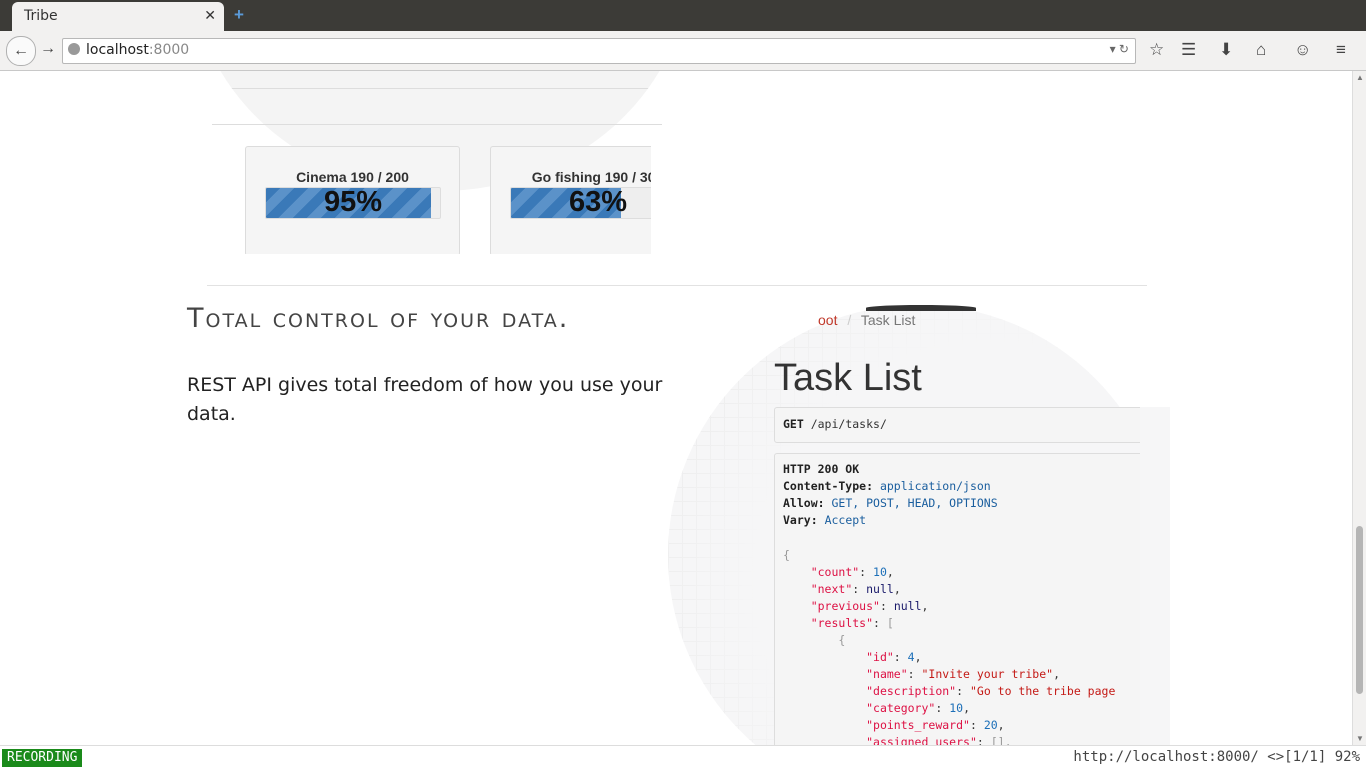 The width and height of the screenshot is (1366, 769). I want to click on json-value: 4, so click(911, 657).